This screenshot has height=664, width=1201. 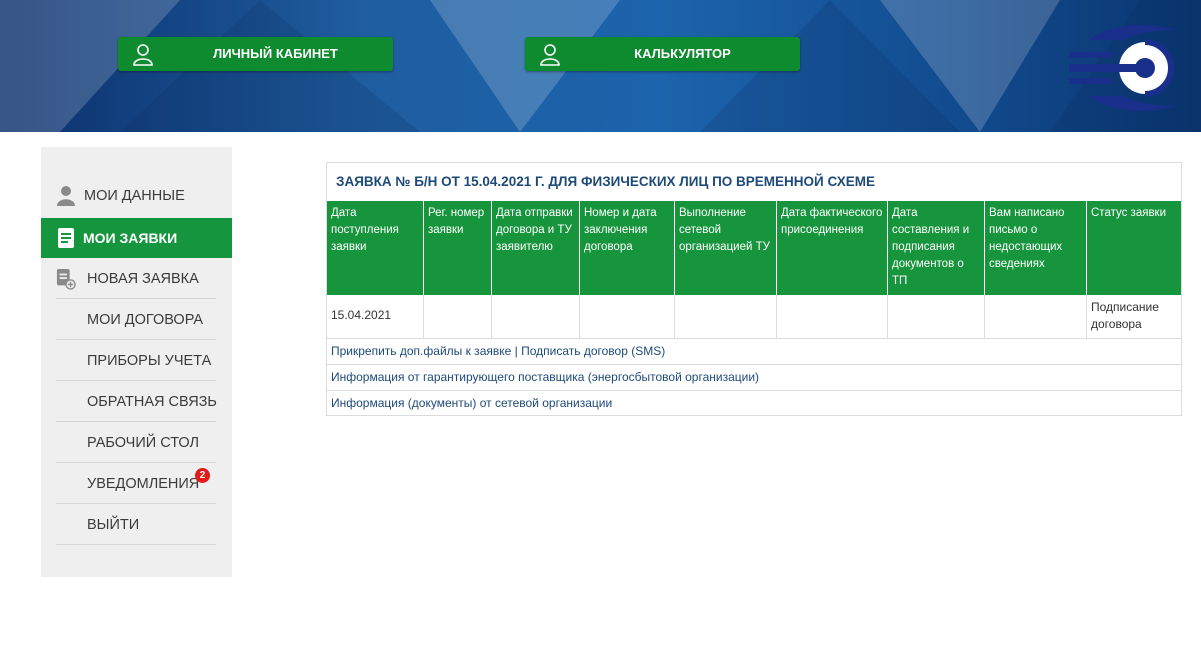 I want to click on sidebar-item-label: ОБРАТНАЯ СВЯЗЬ, so click(x=152, y=402).